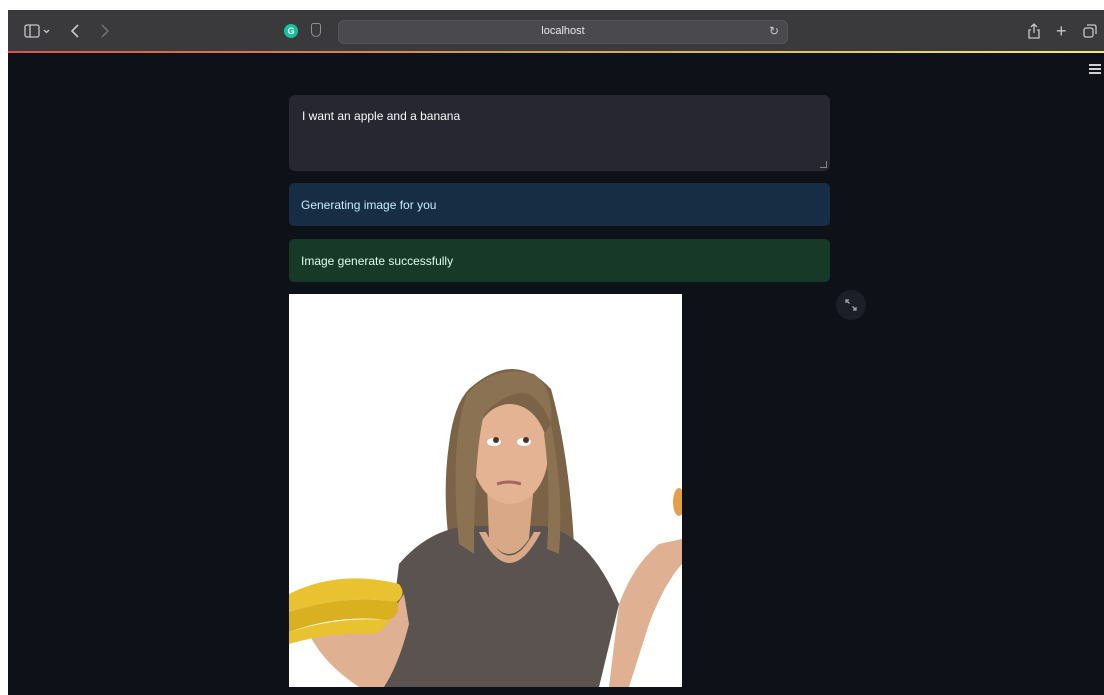 This screenshot has width=1104, height=695. Describe the element at coordinates (823, 164) in the screenshot. I see `resize-handle` at that location.